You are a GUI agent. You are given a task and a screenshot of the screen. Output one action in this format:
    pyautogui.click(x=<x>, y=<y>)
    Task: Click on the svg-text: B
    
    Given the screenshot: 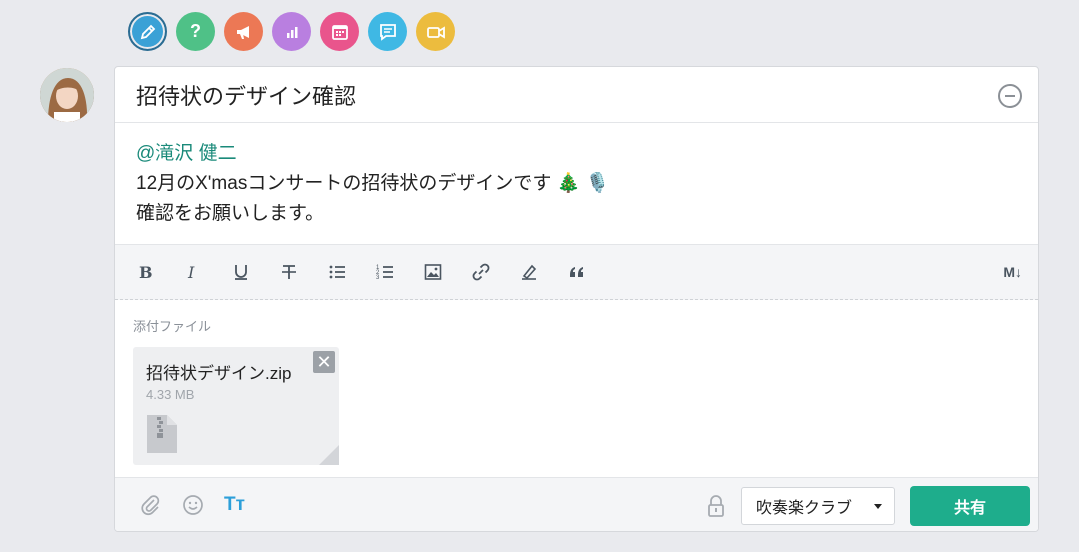 What is the action you would take?
    pyautogui.click(x=146, y=272)
    